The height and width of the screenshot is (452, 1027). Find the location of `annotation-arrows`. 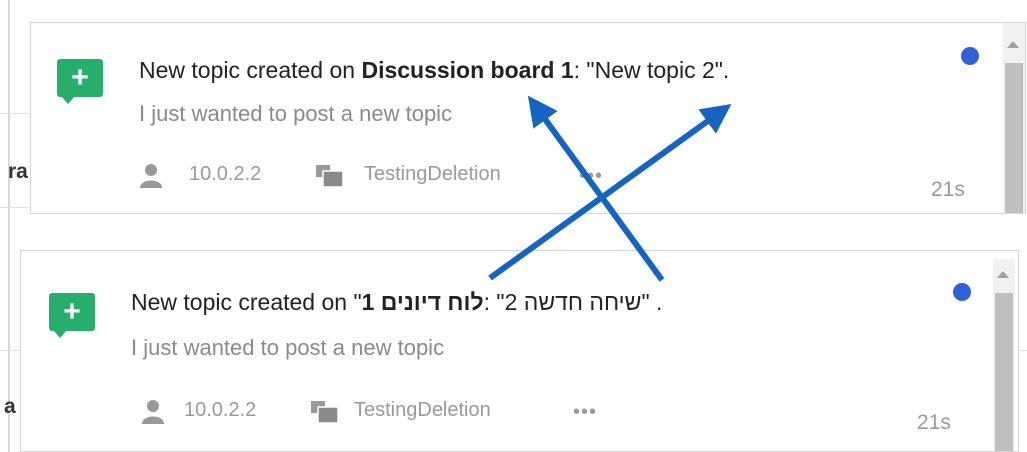

annotation-arrows is located at coordinates (610, 188).